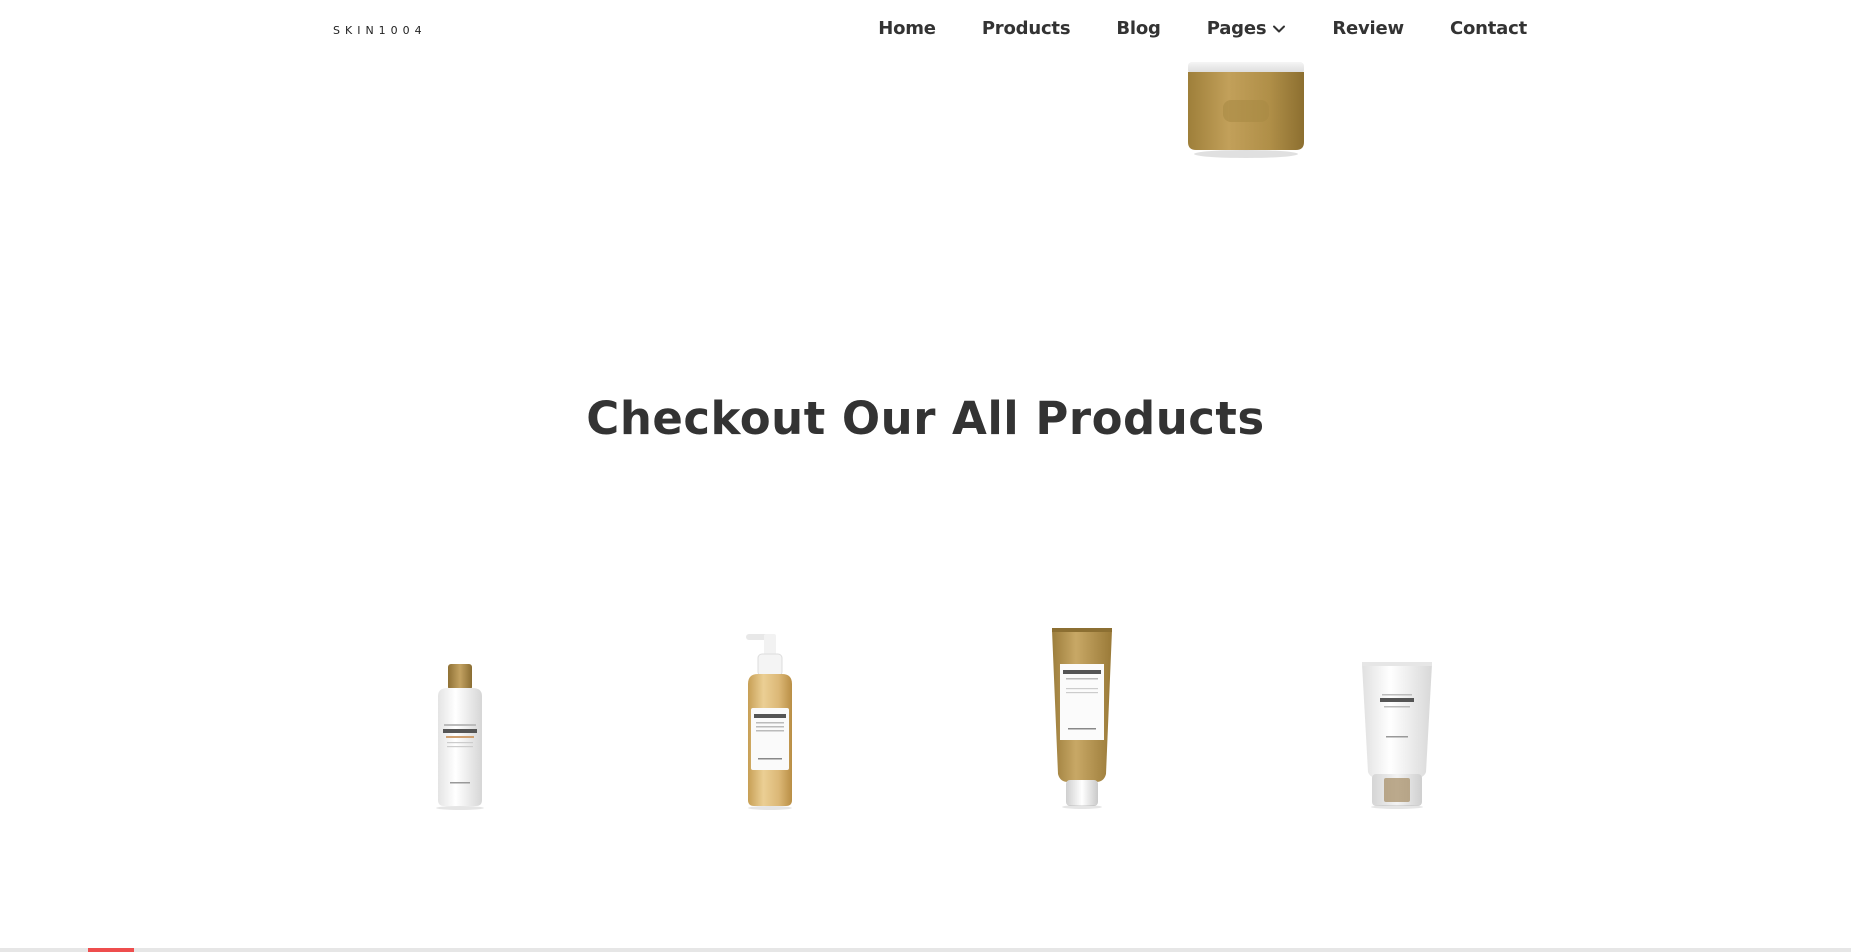 This screenshot has width=1851, height=952. I want to click on scroll-progress-thumb, so click(111, 950).